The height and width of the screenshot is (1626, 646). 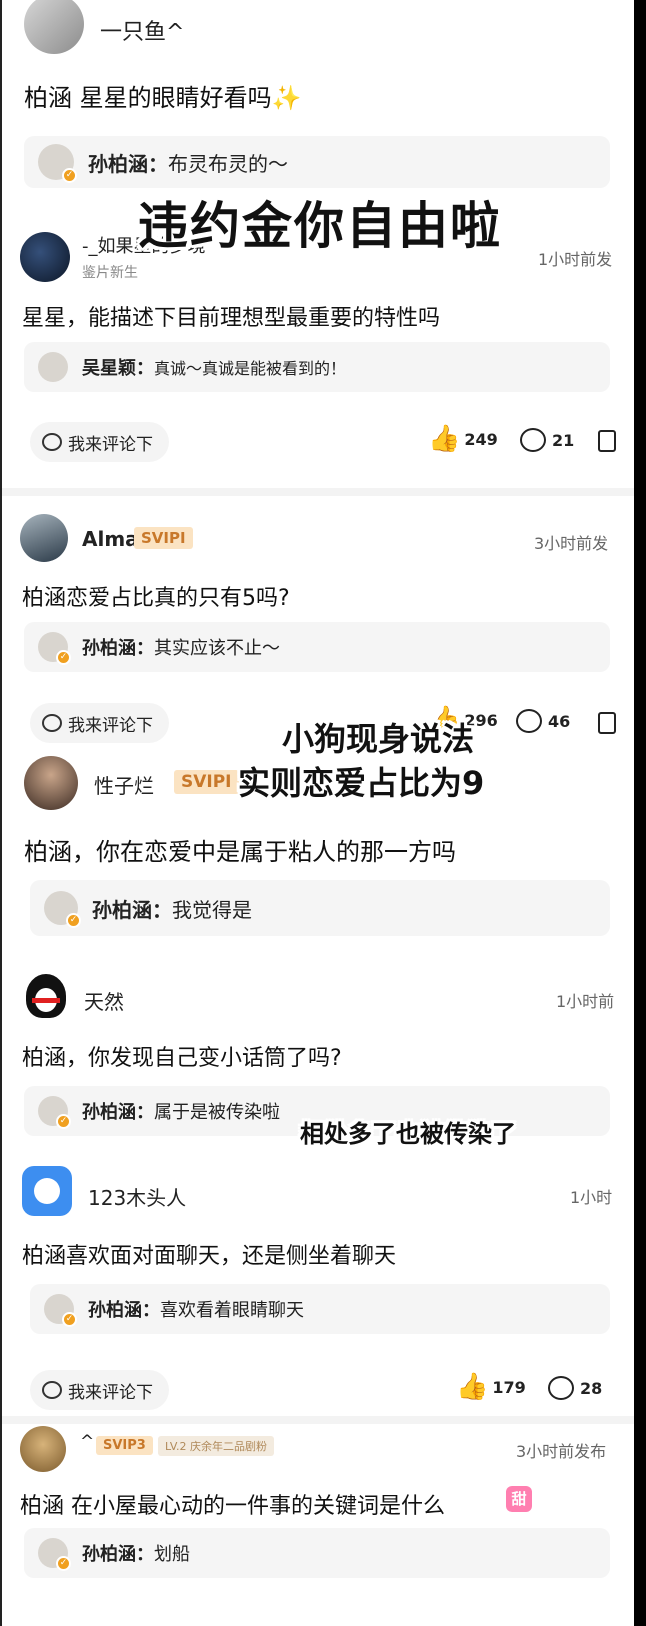 What do you see at coordinates (575, 1388) in the screenshot?
I see `comments-button: 28` at bounding box center [575, 1388].